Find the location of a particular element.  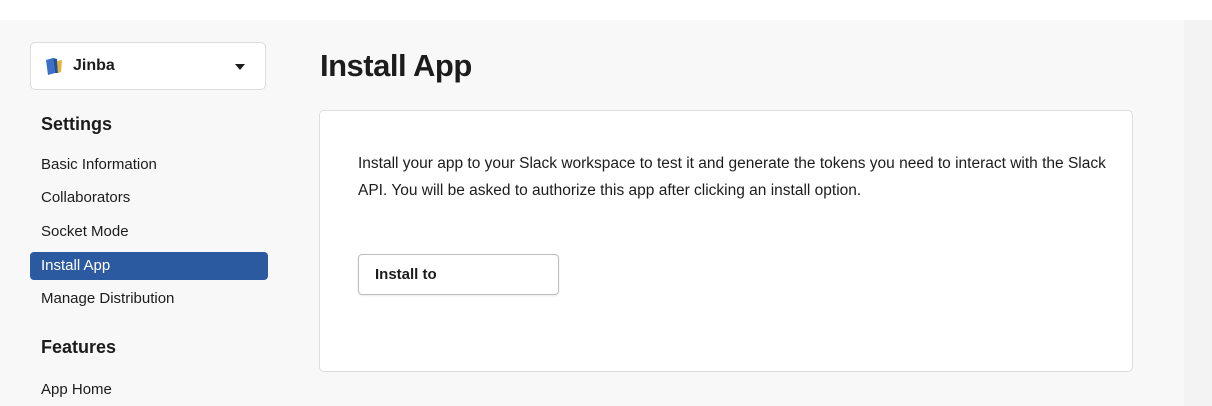

sidebar-item-manage-distribution: Manage Distribution is located at coordinates (149, 299).